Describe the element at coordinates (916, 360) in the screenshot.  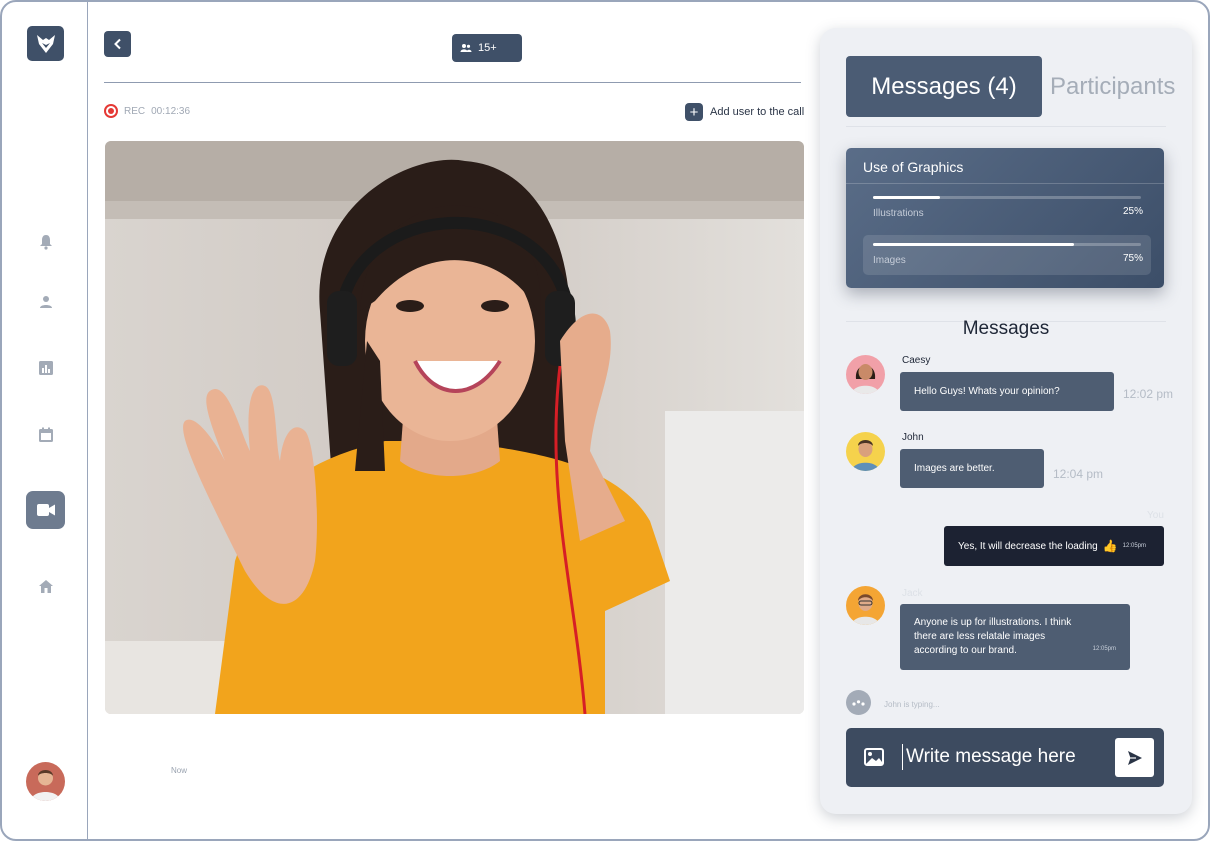
I see `message-sender: Caesy` at that location.